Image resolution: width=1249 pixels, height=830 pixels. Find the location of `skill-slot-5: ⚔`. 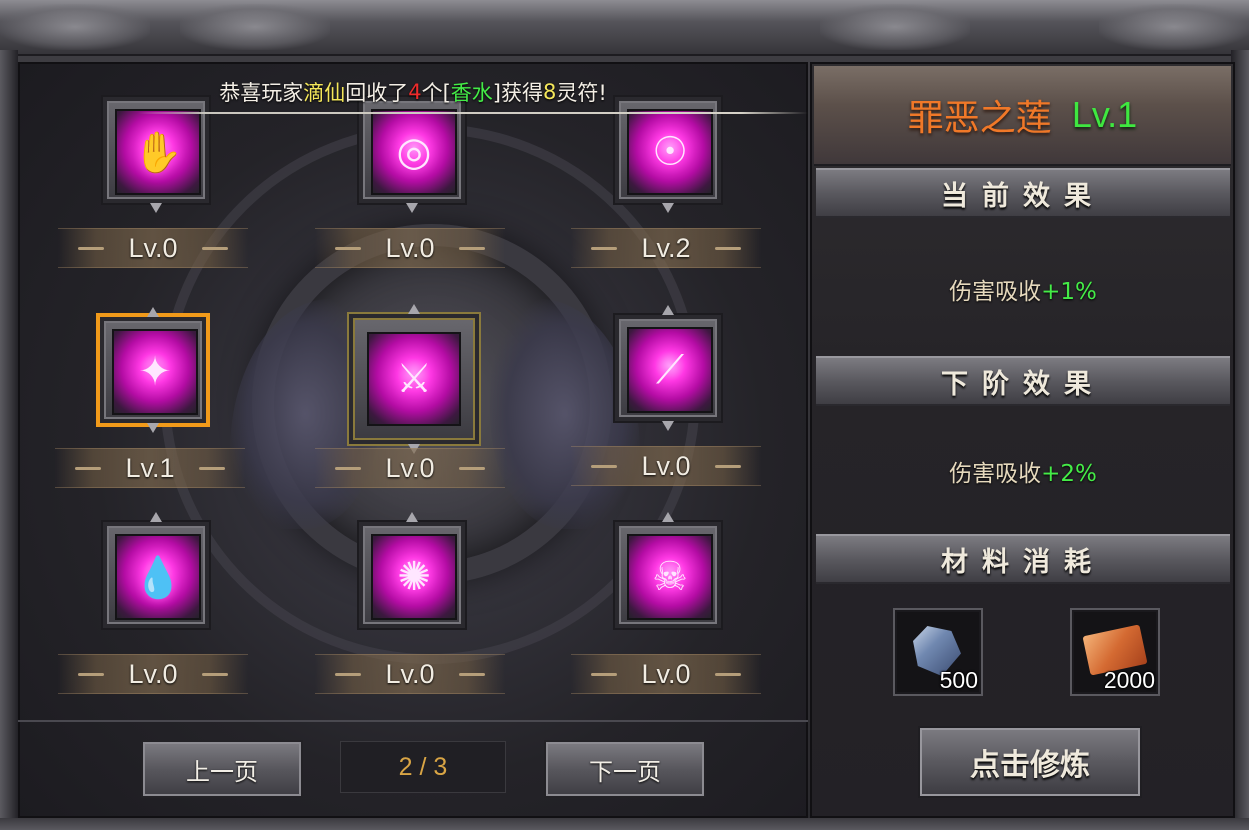

skill-slot-5: ⚔ is located at coordinates (414, 375).